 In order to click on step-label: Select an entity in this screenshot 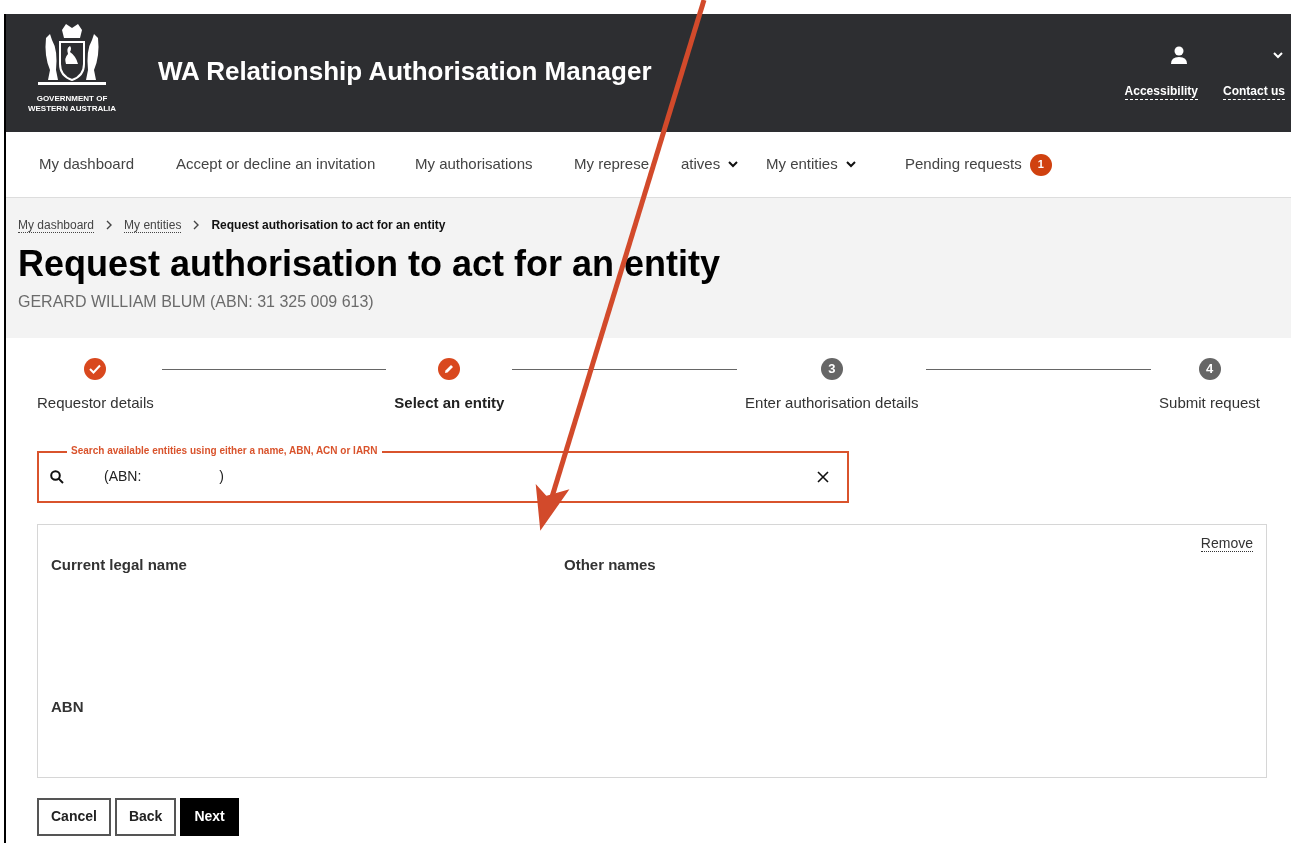, I will do `click(449, 403)`.